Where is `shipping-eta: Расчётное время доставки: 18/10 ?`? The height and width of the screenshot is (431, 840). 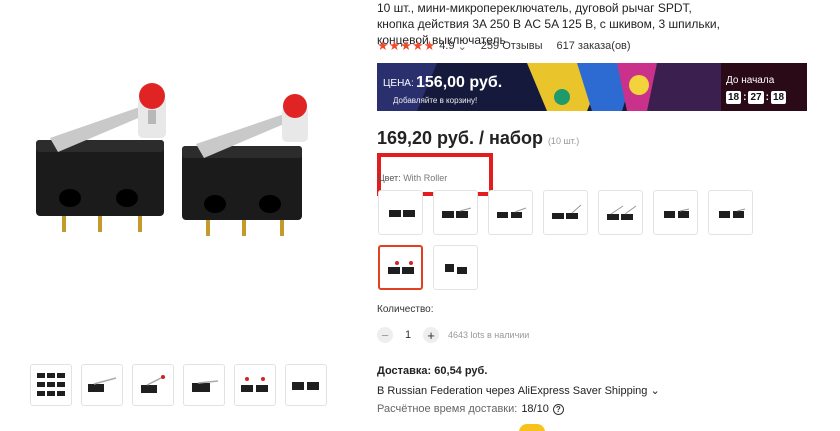 shipping-eta: Расчётное время доставки: 18/10 ? is located at coordinates (470, 409).